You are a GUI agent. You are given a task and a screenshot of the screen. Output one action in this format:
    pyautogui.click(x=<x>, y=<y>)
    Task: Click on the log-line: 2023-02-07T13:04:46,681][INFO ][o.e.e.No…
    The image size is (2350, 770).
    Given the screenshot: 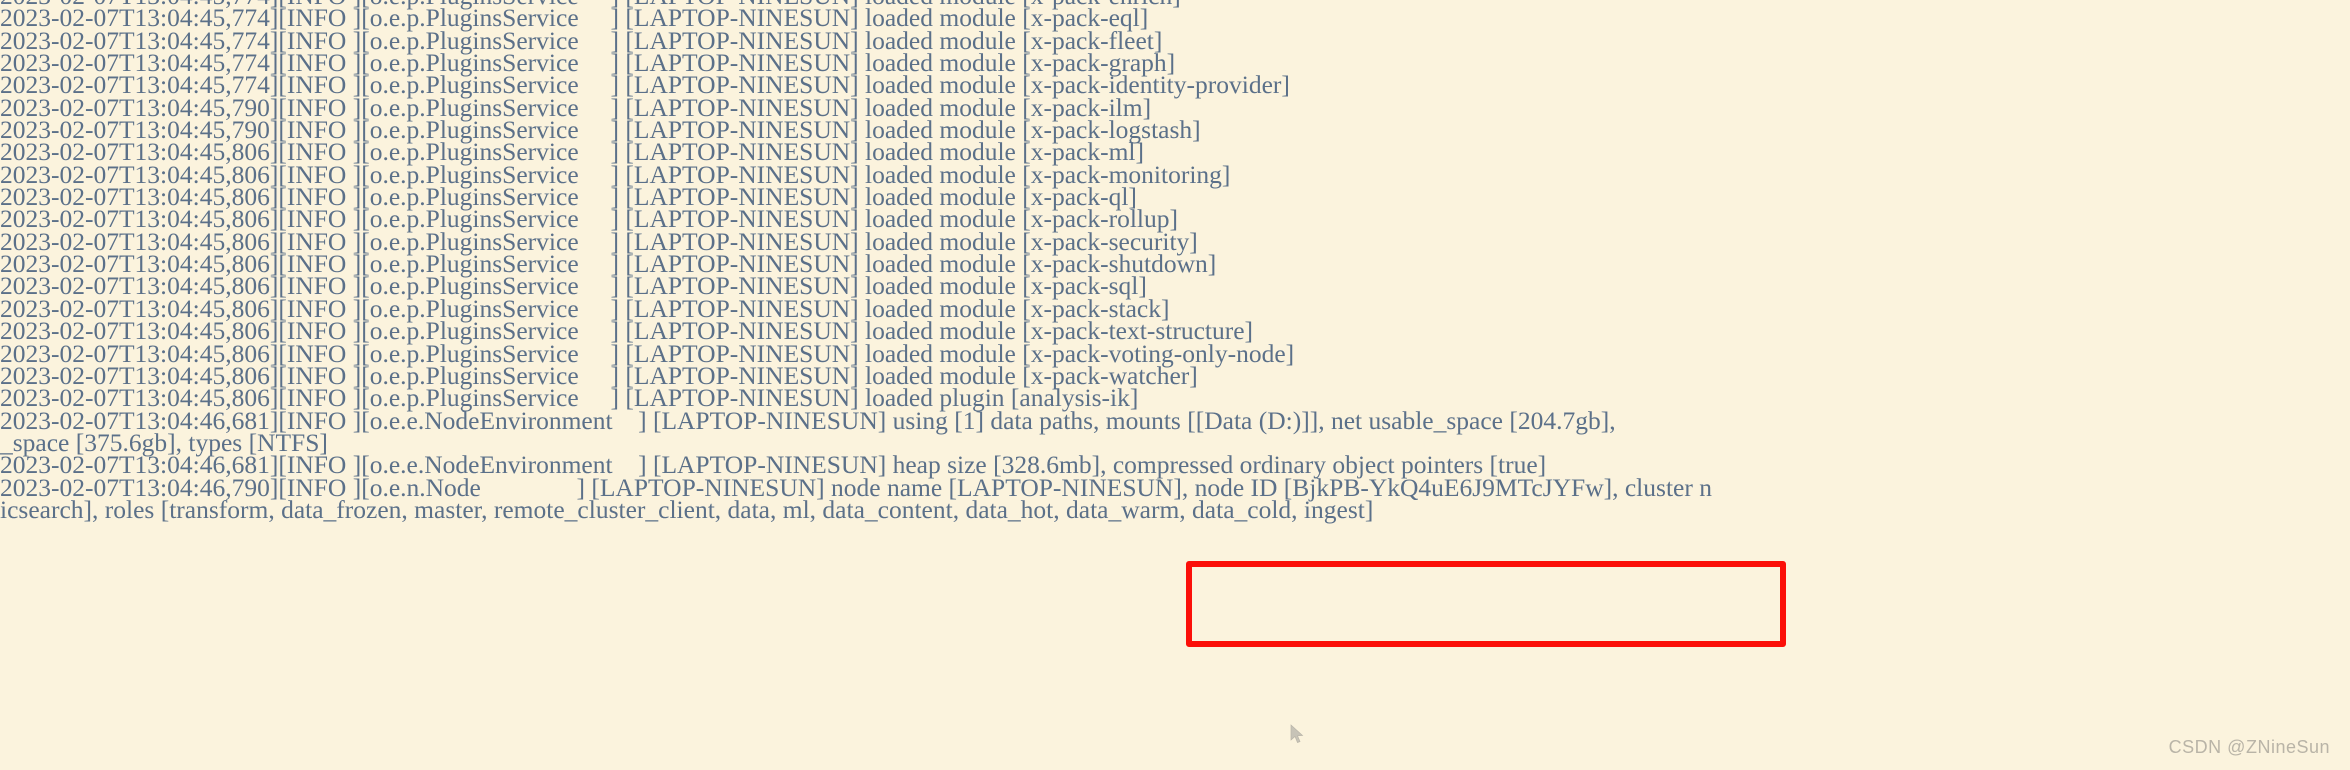 What is the action you would take?
    pyautogui.click(x=808, y=420)
    